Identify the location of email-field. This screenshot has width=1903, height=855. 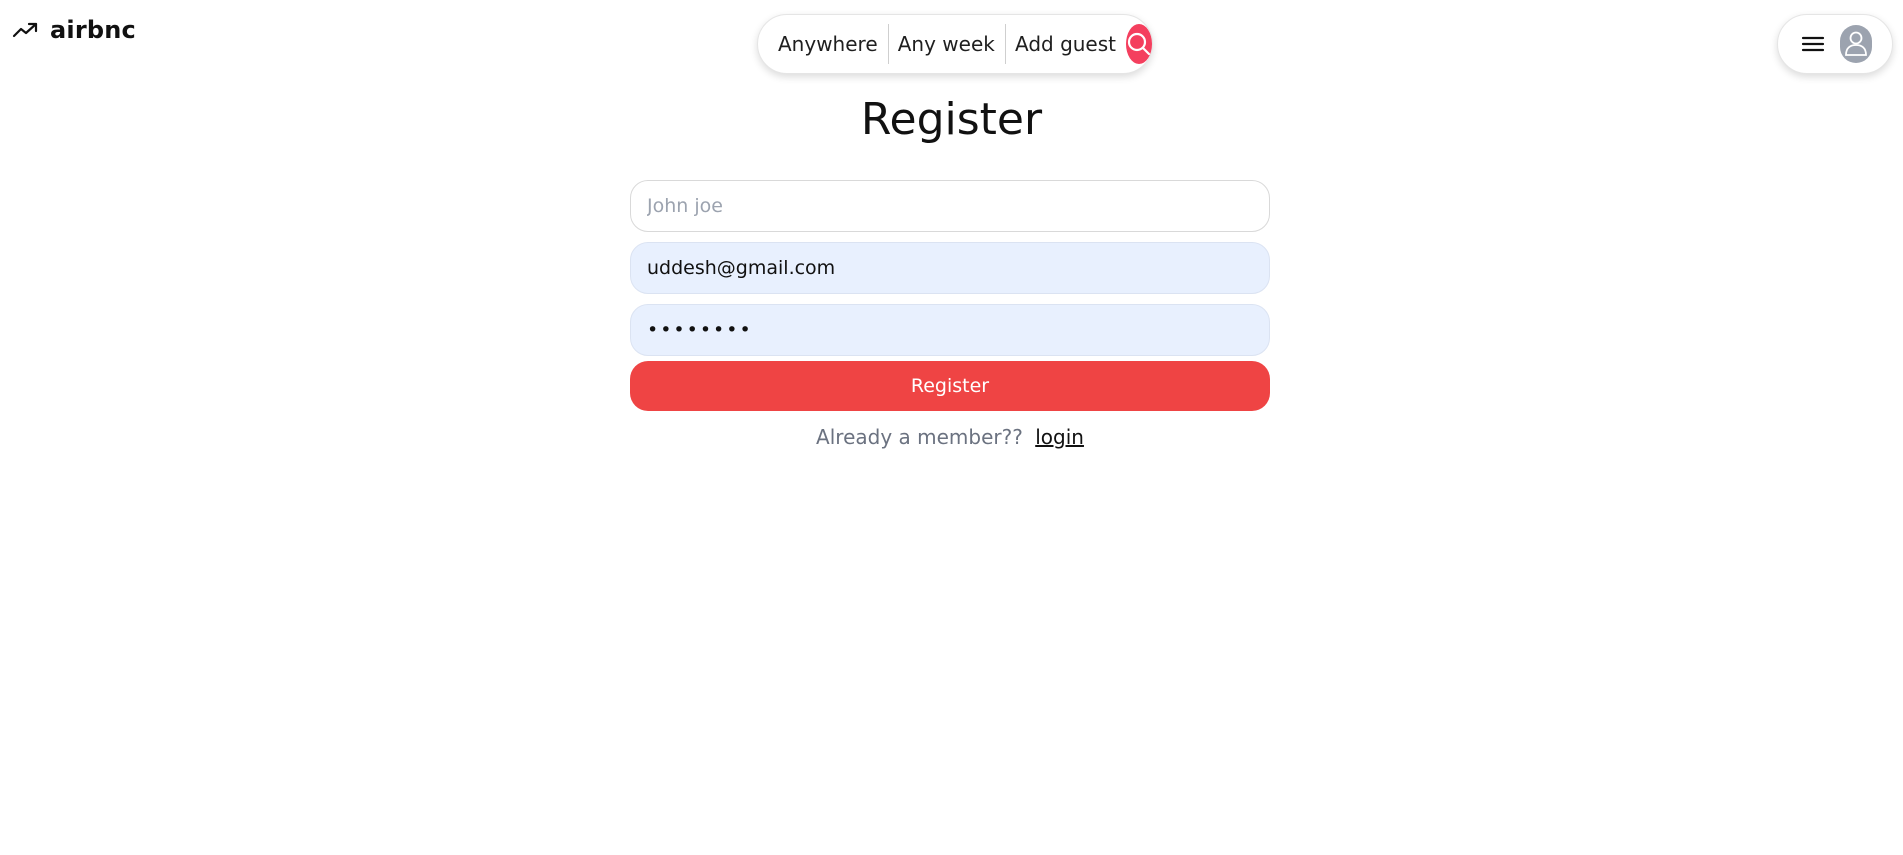
(950, 268).